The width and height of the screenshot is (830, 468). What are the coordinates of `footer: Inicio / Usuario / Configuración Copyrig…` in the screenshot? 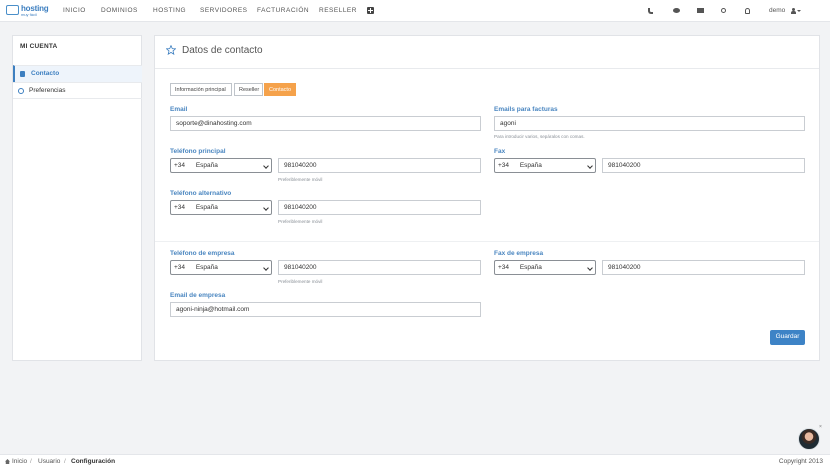 It's located at (415, 461).